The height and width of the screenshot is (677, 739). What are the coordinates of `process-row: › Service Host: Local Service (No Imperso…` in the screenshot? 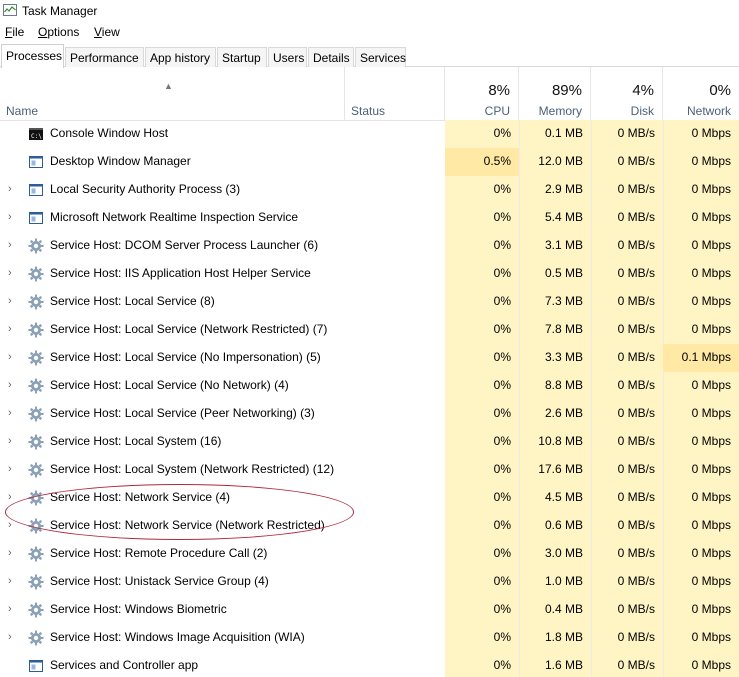 It's located at (369, 358).